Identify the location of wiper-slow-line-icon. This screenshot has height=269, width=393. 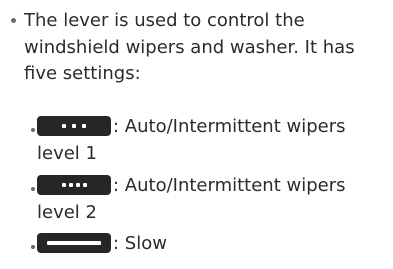
(74, 242).